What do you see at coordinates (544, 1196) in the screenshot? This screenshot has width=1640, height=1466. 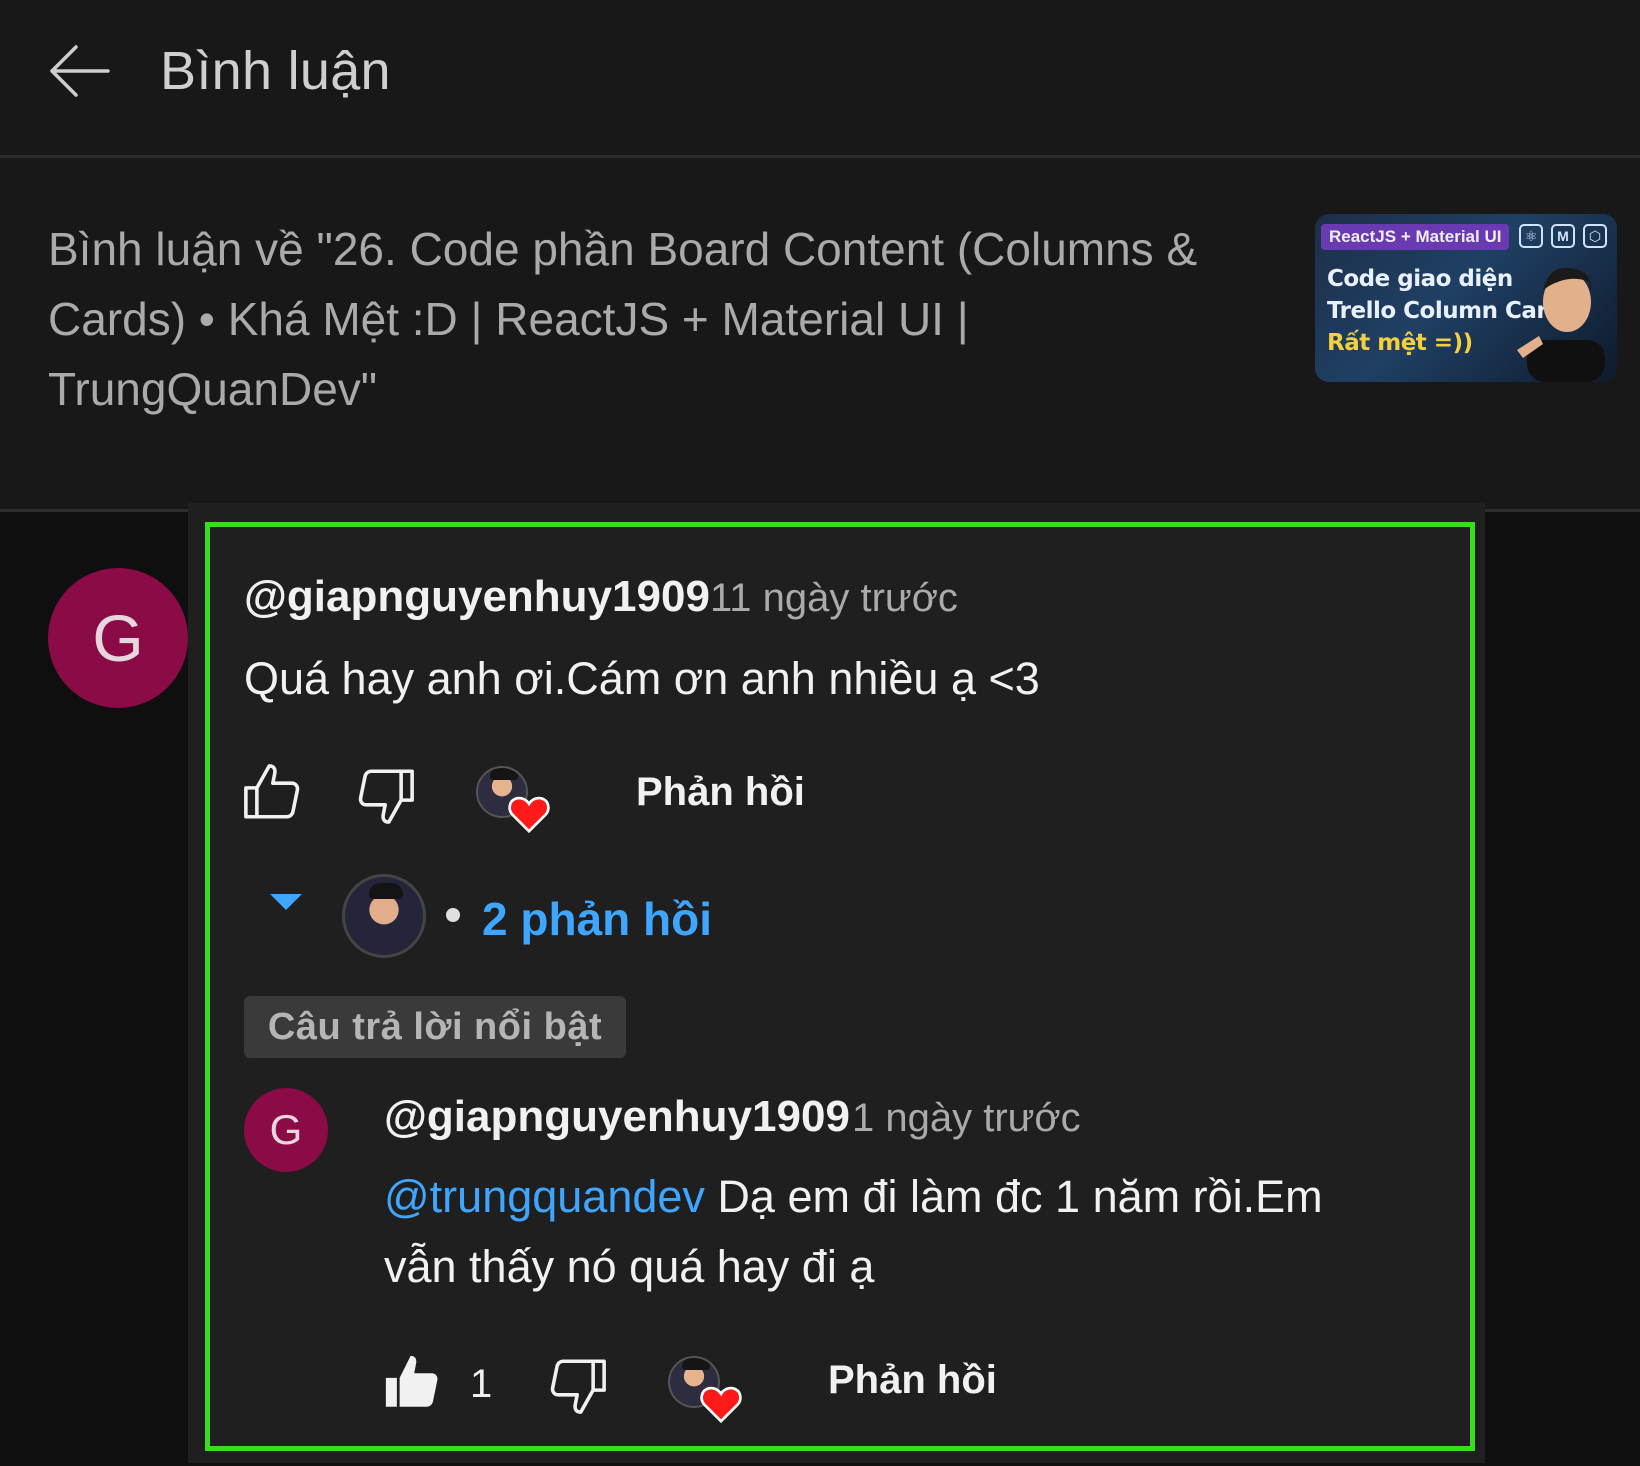 I see `mention-link: @trungquandev` at bounding box center [544, 1196].